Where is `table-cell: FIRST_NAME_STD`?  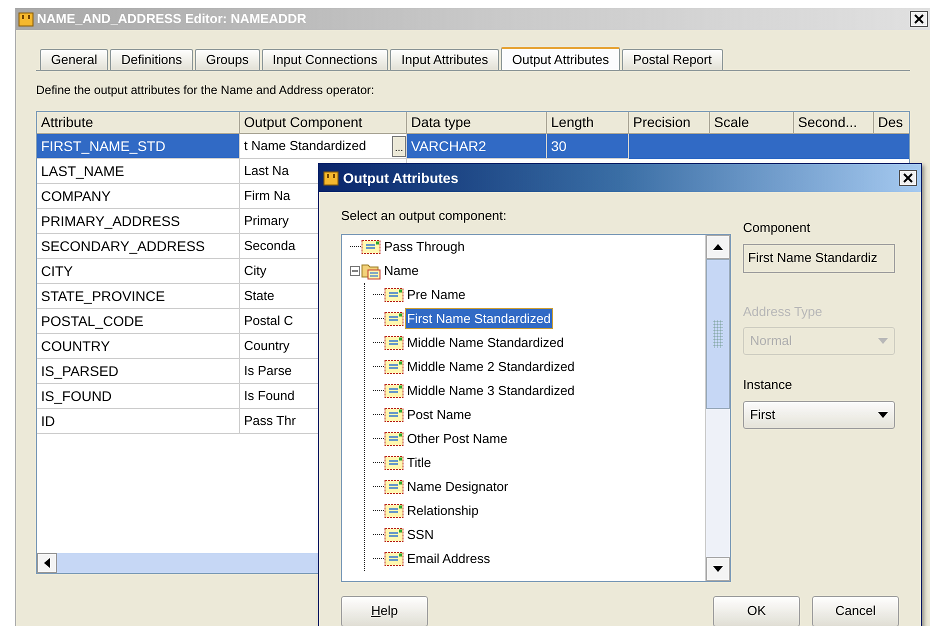
table-cell: FIRST_NAME_STD is located at coordinates (138, 146).